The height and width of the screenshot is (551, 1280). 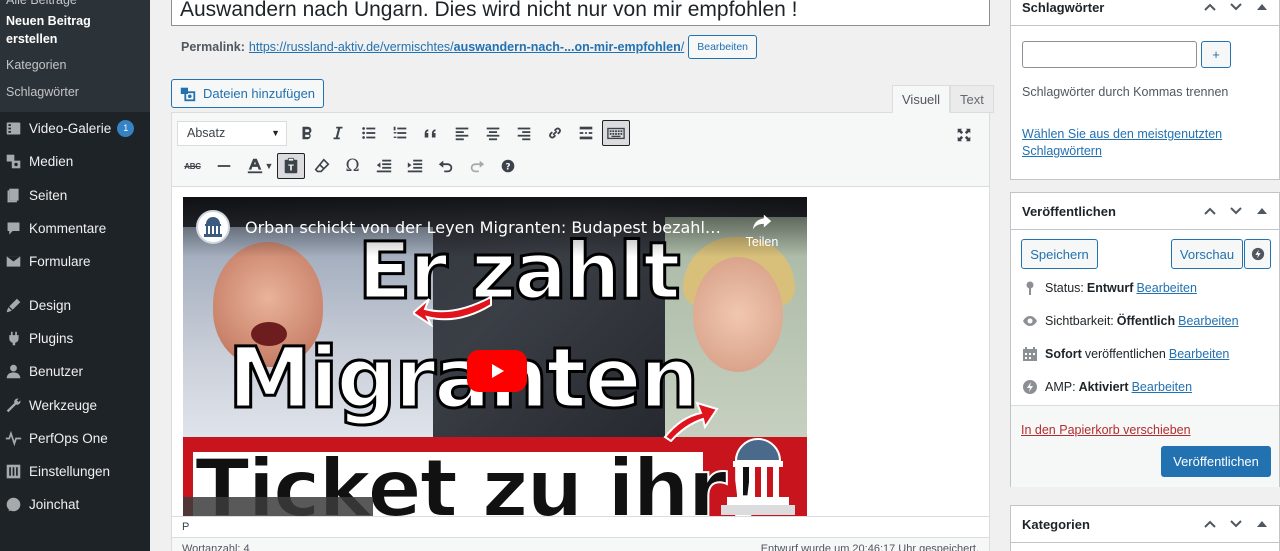 I want to click on bullet-list-icon, so click(x=368, y=133).